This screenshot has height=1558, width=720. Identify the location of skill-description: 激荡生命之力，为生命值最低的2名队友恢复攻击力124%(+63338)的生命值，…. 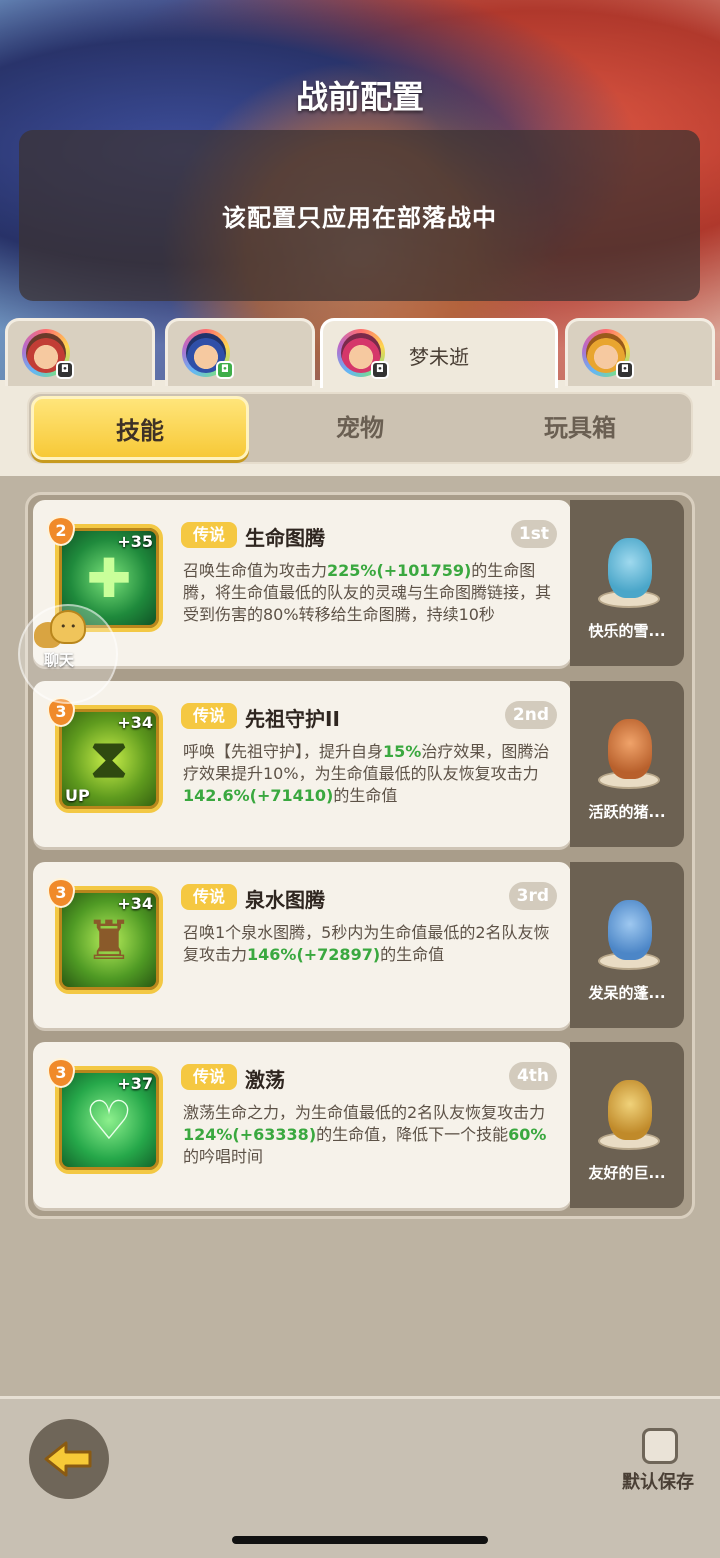
(365, 1134).